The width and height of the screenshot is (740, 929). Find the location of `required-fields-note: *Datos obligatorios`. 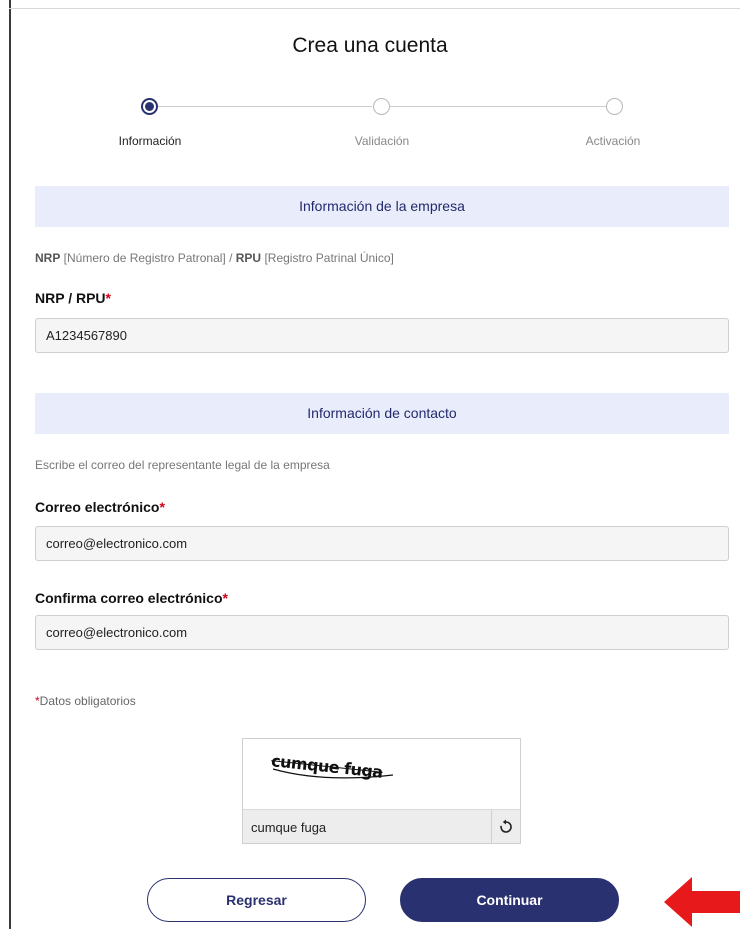

required-fields-note: *Datos obligatorios is located at coordinates (85, 701).